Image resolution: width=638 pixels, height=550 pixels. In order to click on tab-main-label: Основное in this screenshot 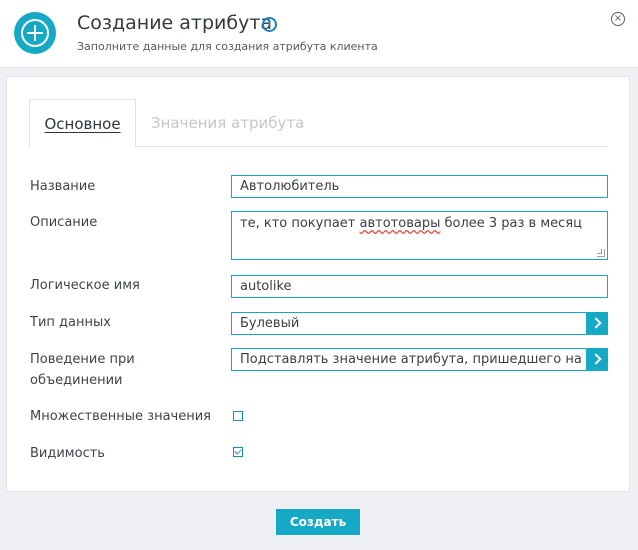, I will do `click(82, 124)`.